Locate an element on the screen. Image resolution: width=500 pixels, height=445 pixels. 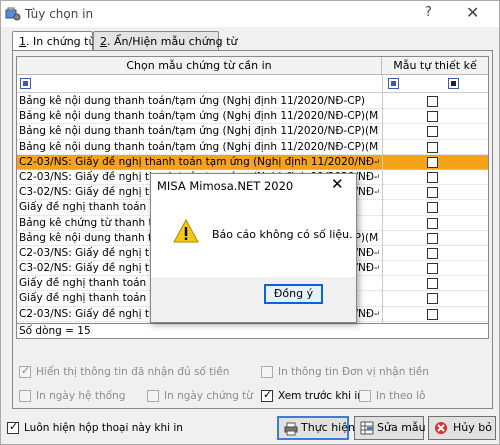
printer-icon is located at coordinates (291, 429).